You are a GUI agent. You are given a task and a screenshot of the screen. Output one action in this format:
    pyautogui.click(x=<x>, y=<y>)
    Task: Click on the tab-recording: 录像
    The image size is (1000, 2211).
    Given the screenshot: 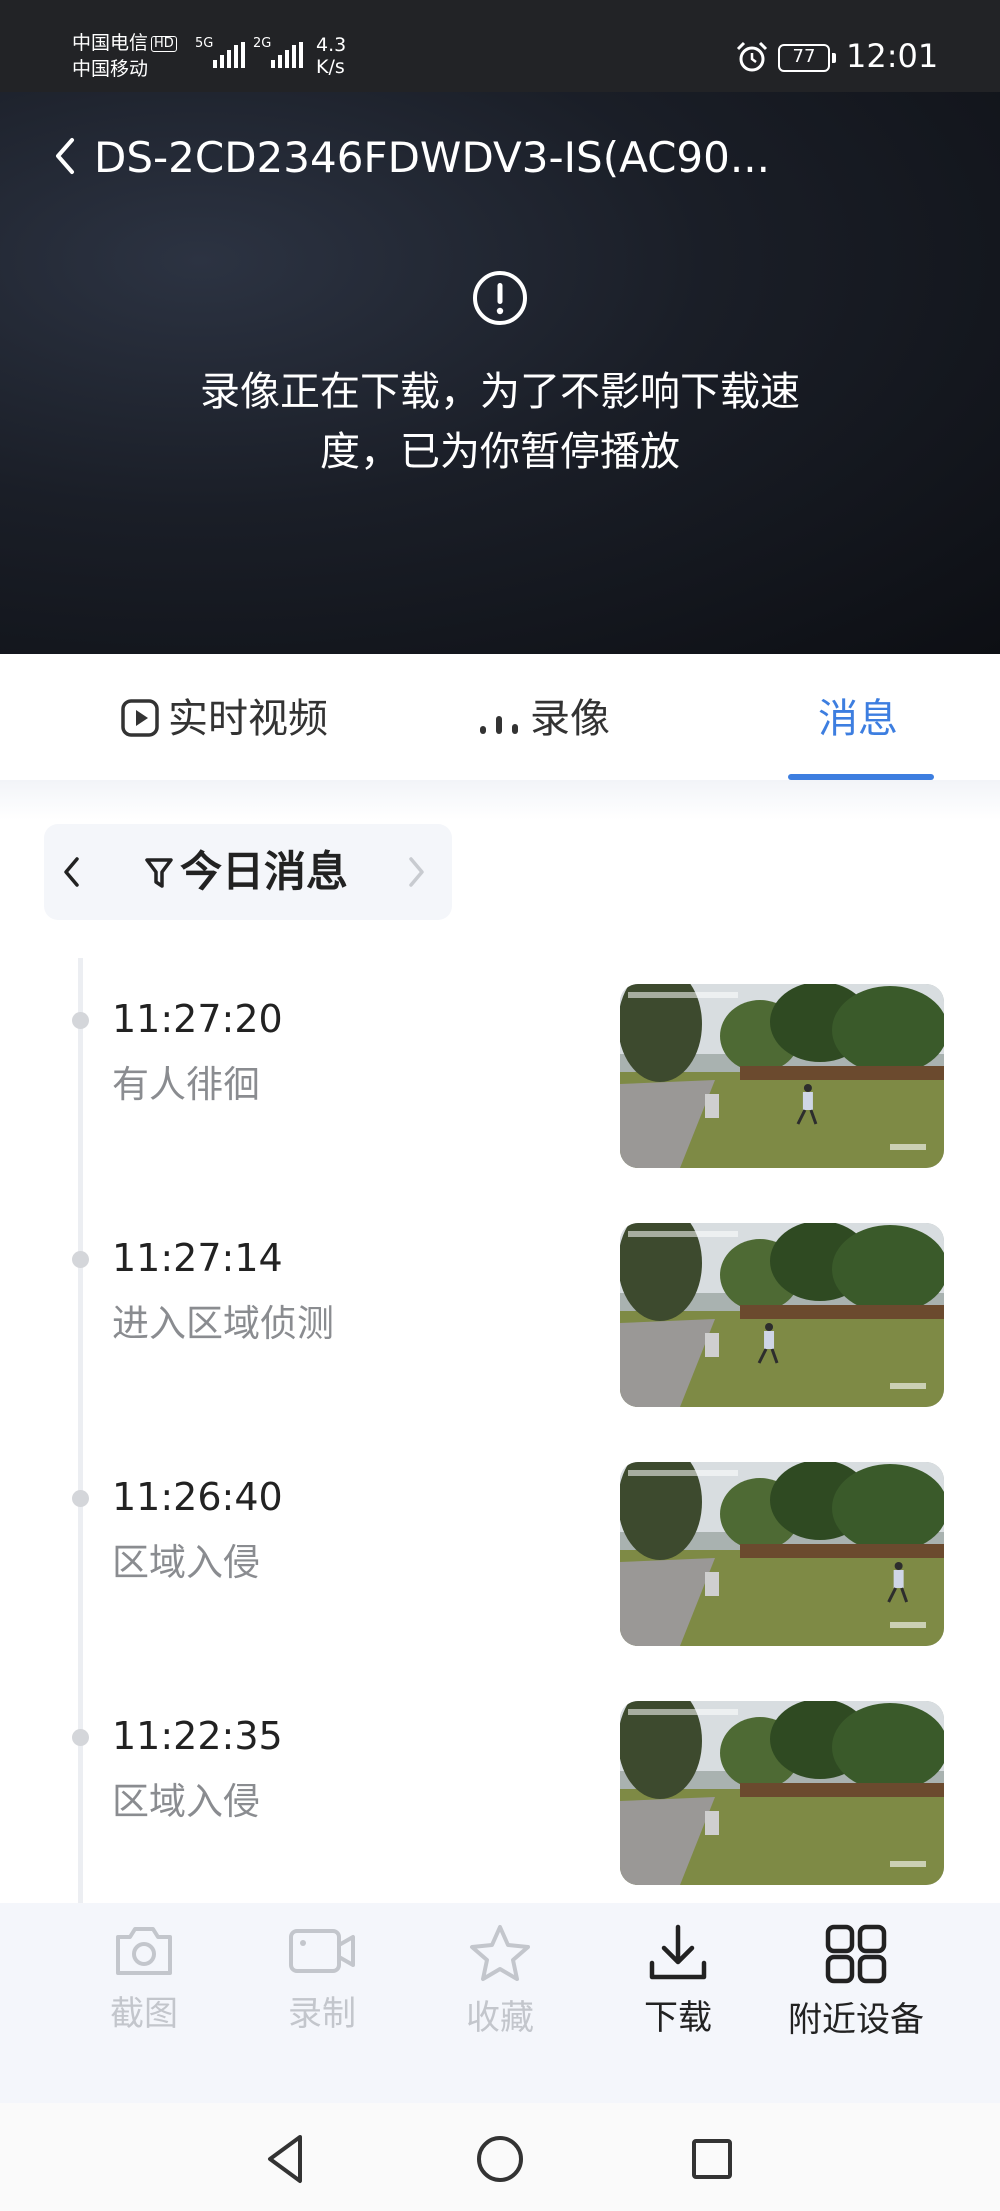 What is the action you would take?
    pyautogui.click(x=544, y=719)
    